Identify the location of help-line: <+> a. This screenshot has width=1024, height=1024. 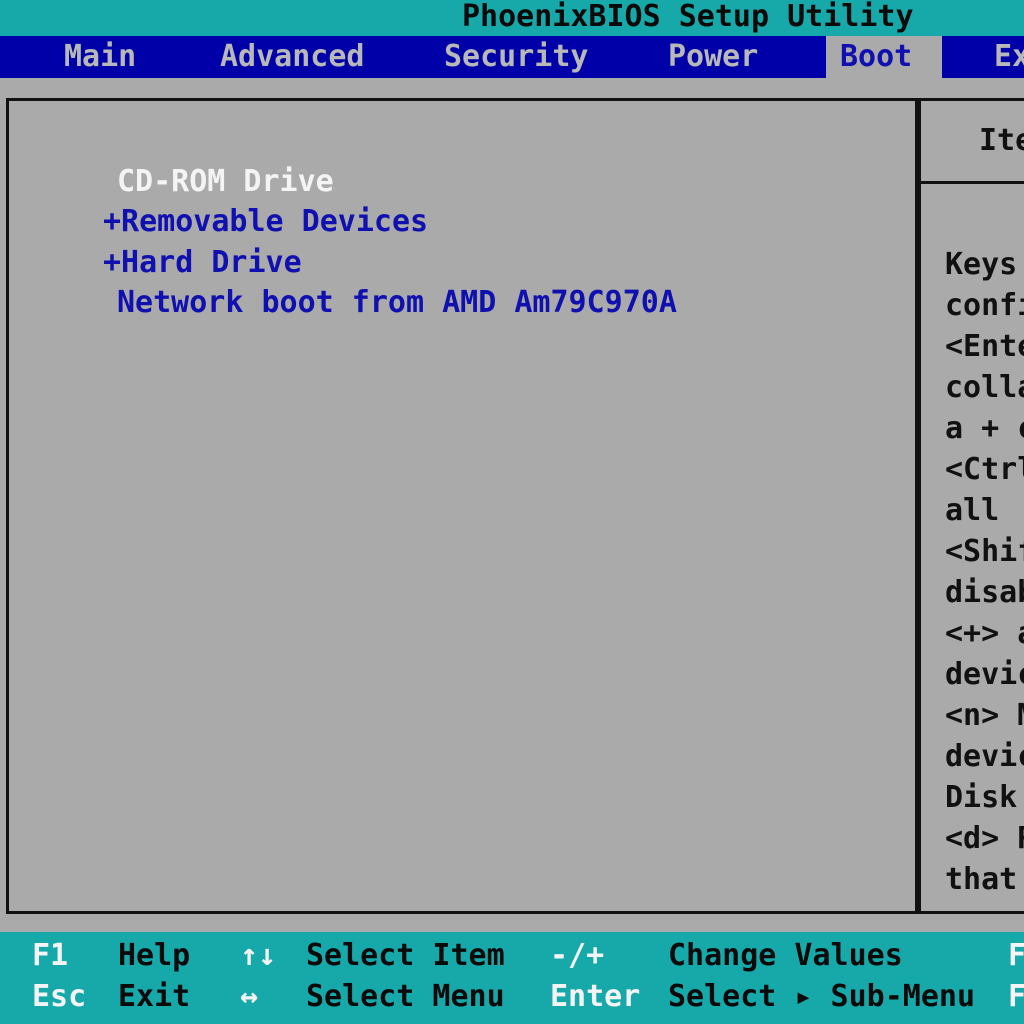
(984, 633).